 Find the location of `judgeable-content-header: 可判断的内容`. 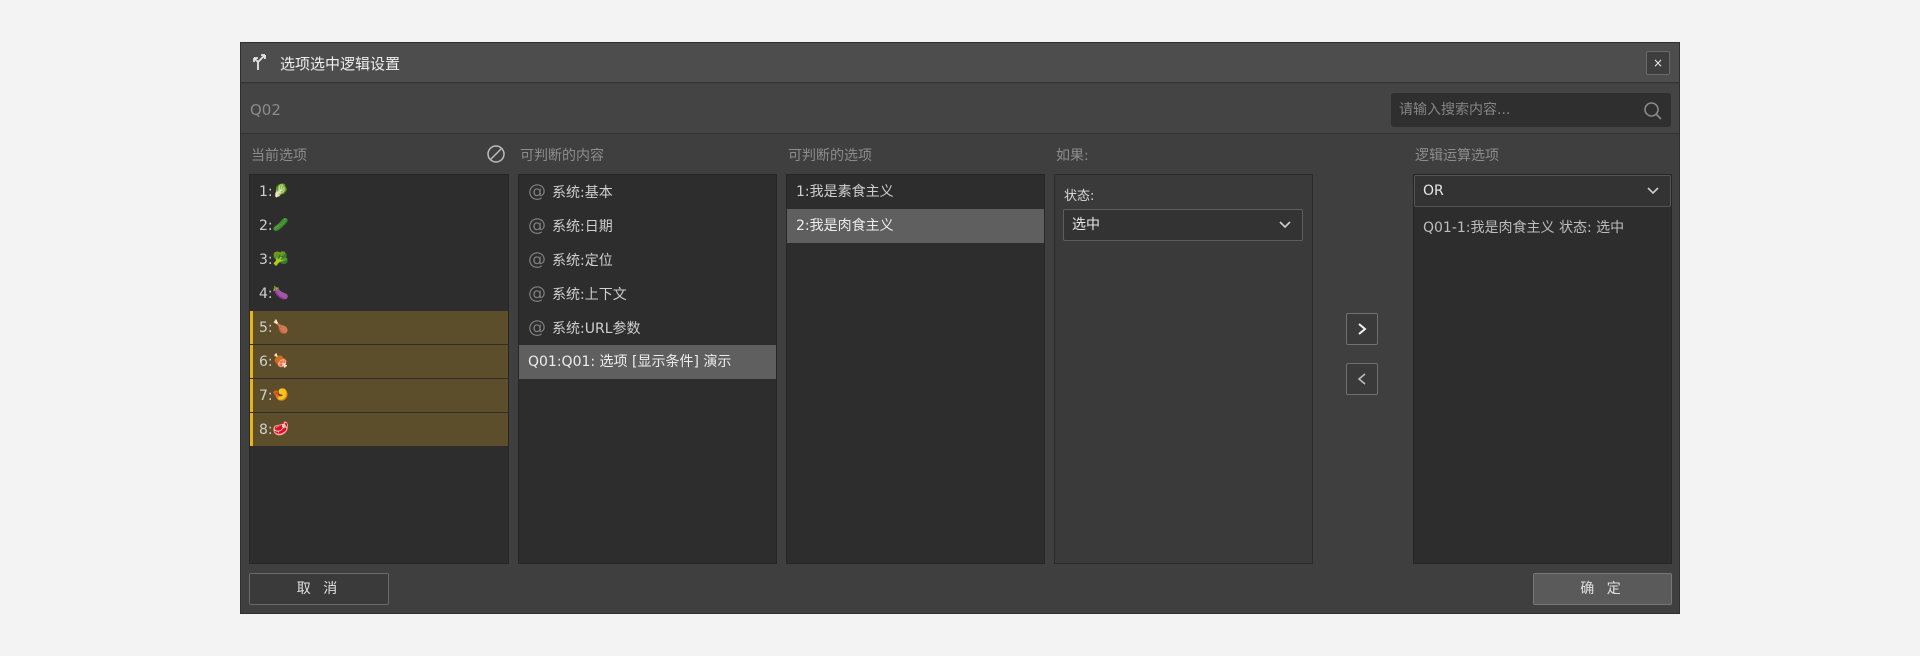

judgeable-content-header: 可判断的内容 is located at coordinates (562, 156).